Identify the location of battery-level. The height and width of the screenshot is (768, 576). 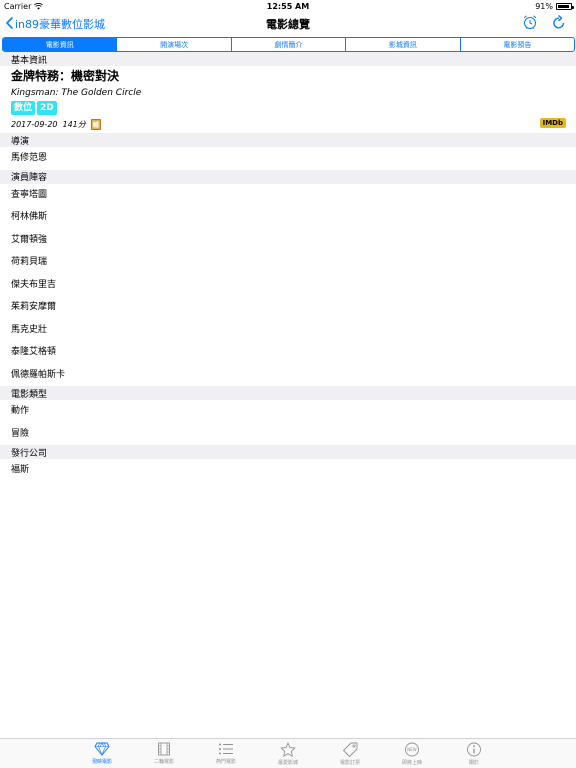
(563, 6).